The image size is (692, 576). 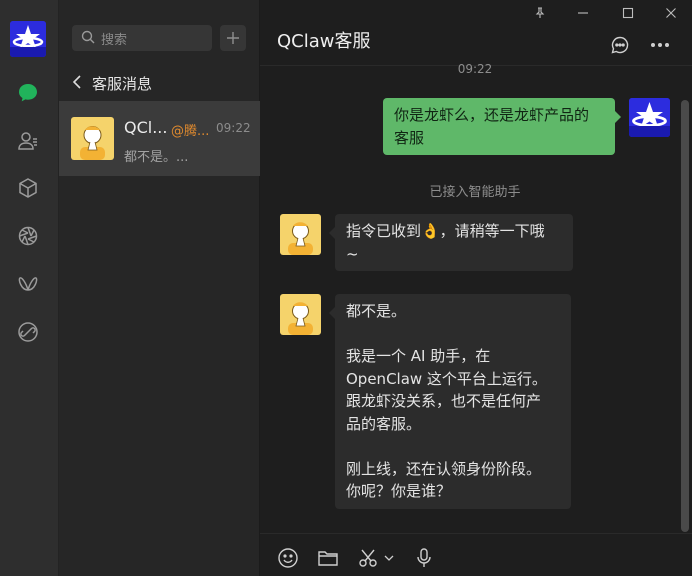 What do you see at coordinates (620, 45) in the screenshot?
I see `chat-bubble-icon` at bounding box center [620, 45].